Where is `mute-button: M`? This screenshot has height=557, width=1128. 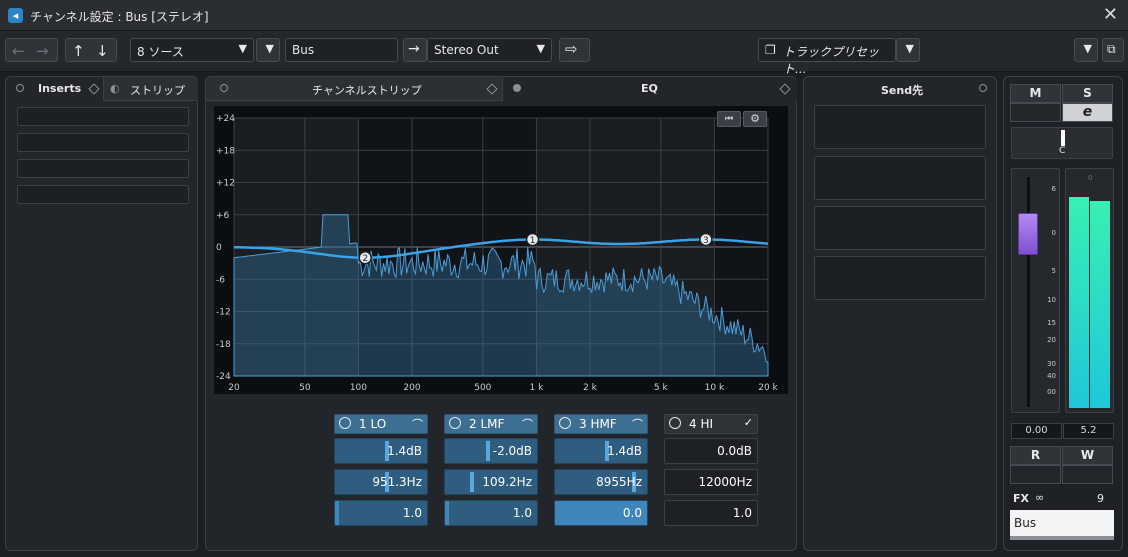
mute-button: M is located at coordinates (1035, 93).